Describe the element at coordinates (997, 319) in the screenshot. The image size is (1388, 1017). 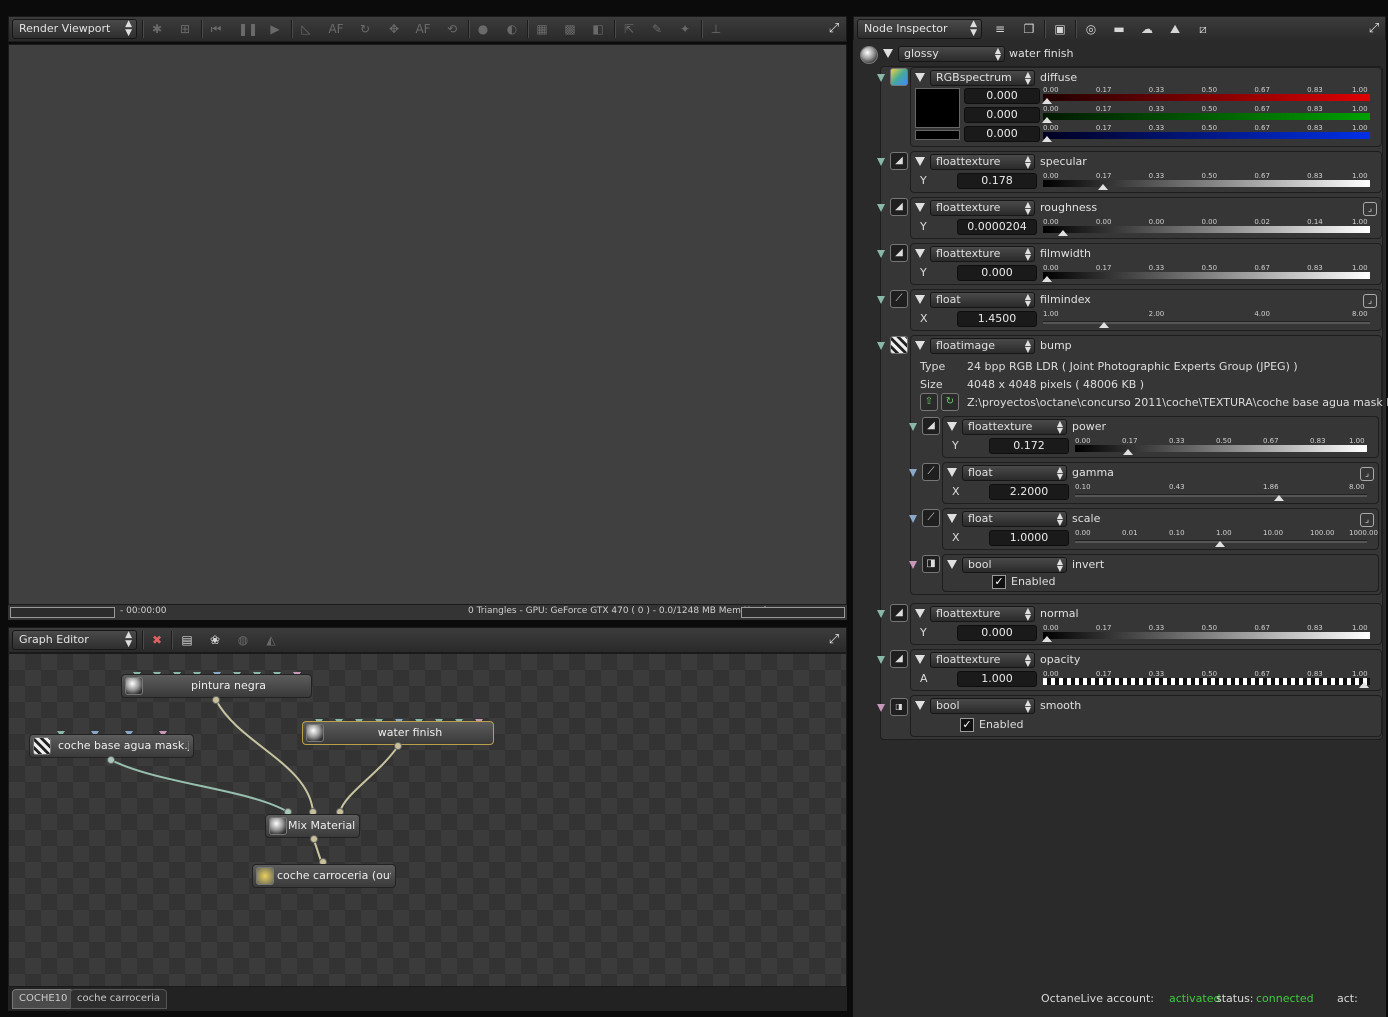
I see `filmindex-value-field: 1.4500` at that location.